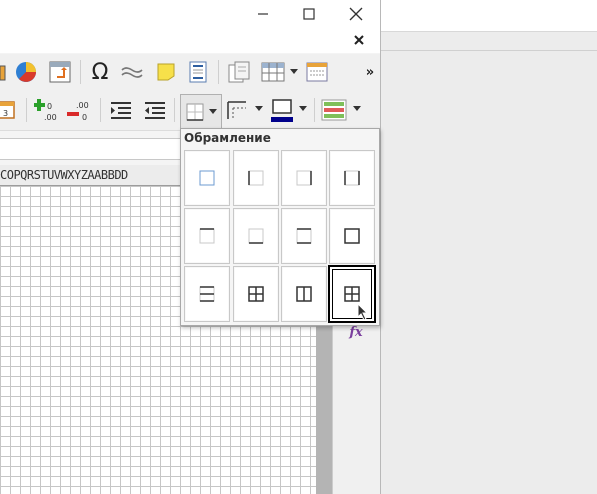 The width and height of the screenshot is (597, 494). I want to click on comment-icon, so click(166, 72).